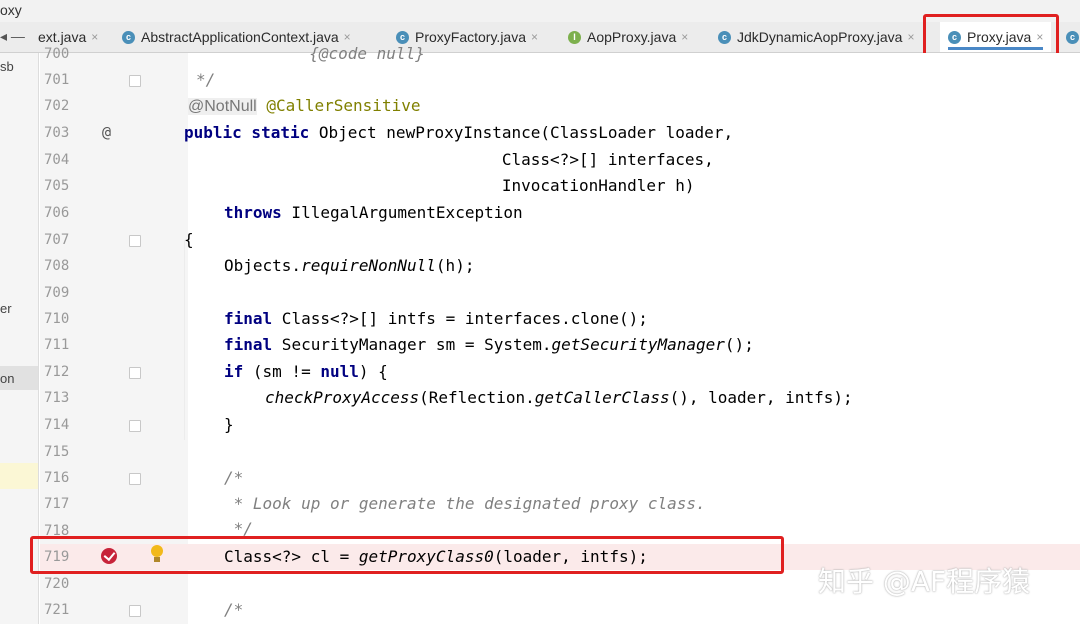  I want to click on line-number: 705, so click(57, 186).